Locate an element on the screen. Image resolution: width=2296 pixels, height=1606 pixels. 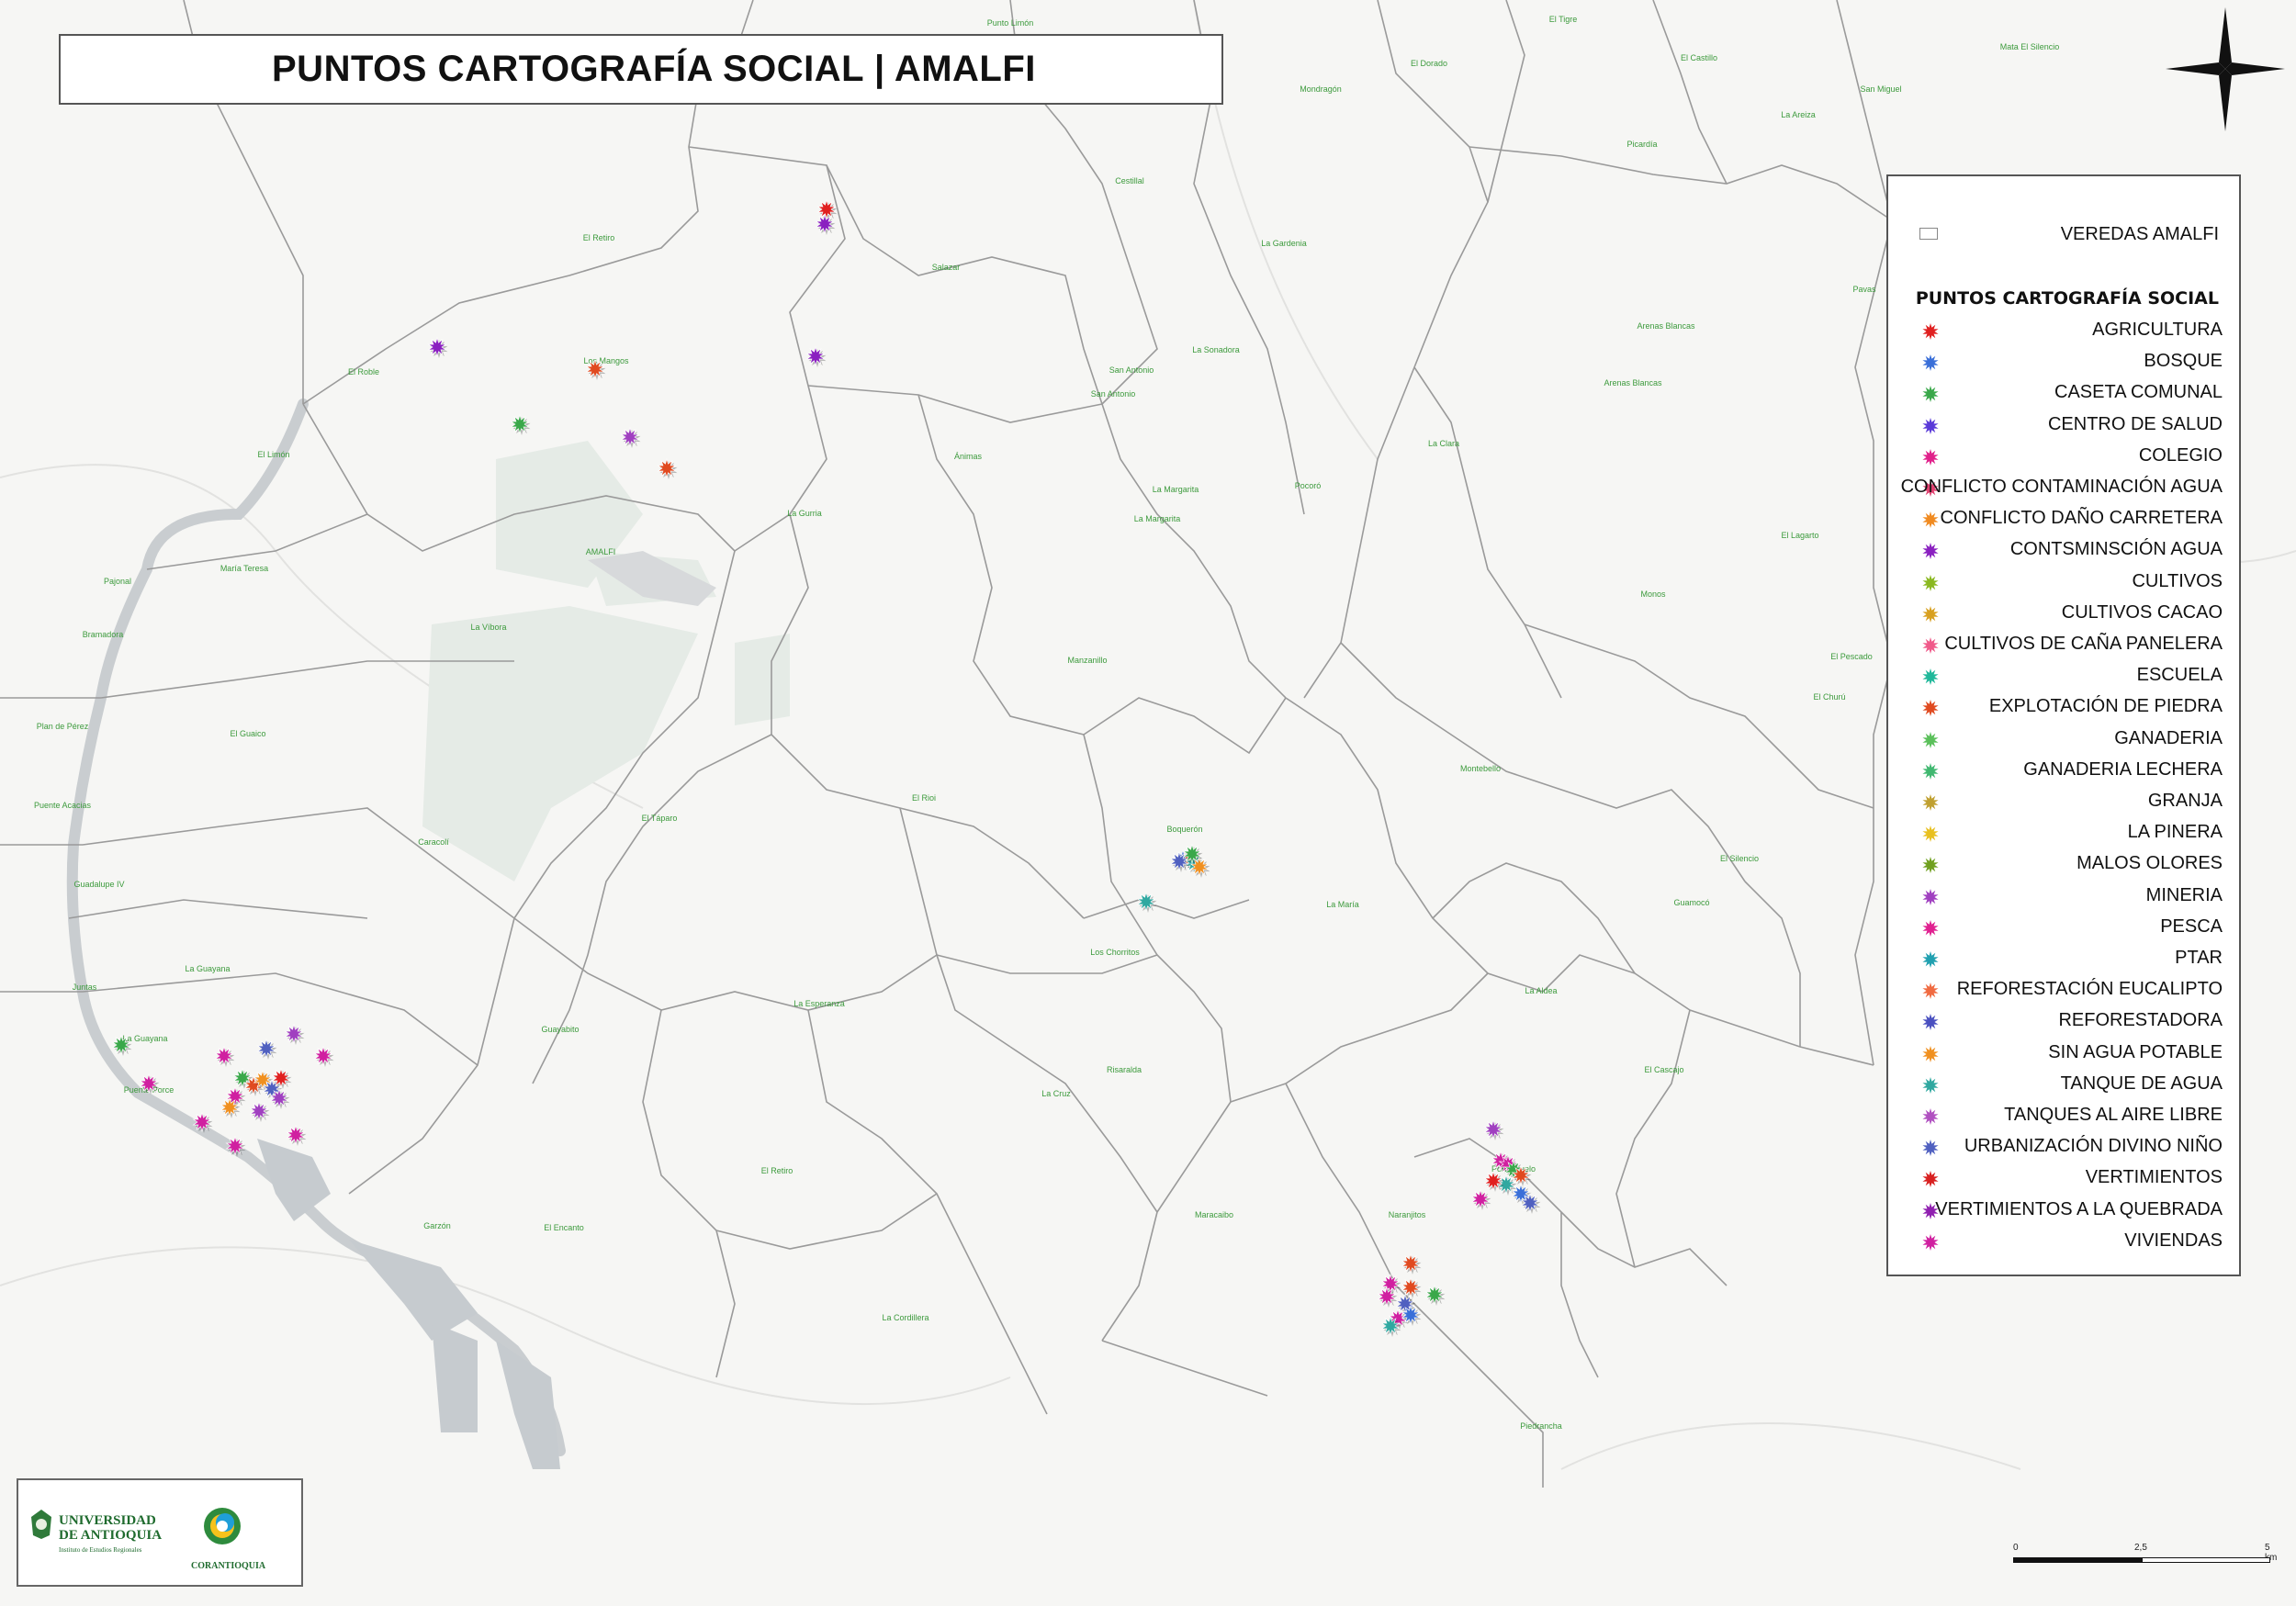
place-label: Ánimas is located at coordinates (968, 456).